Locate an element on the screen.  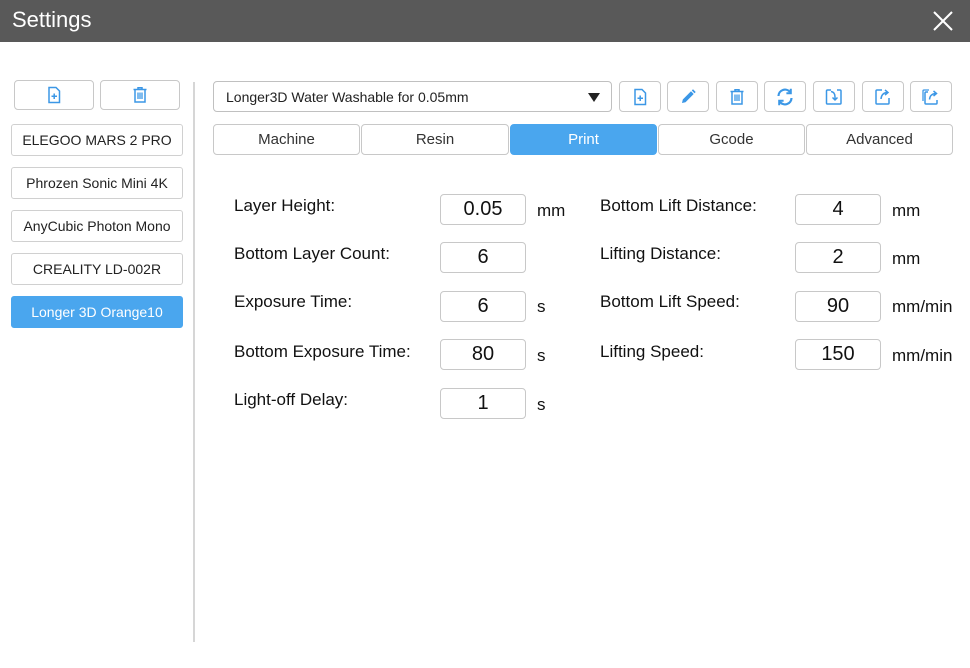
preset-select: Longer3D Water Washable for 0.05mm is located at coordinates (412, 96).